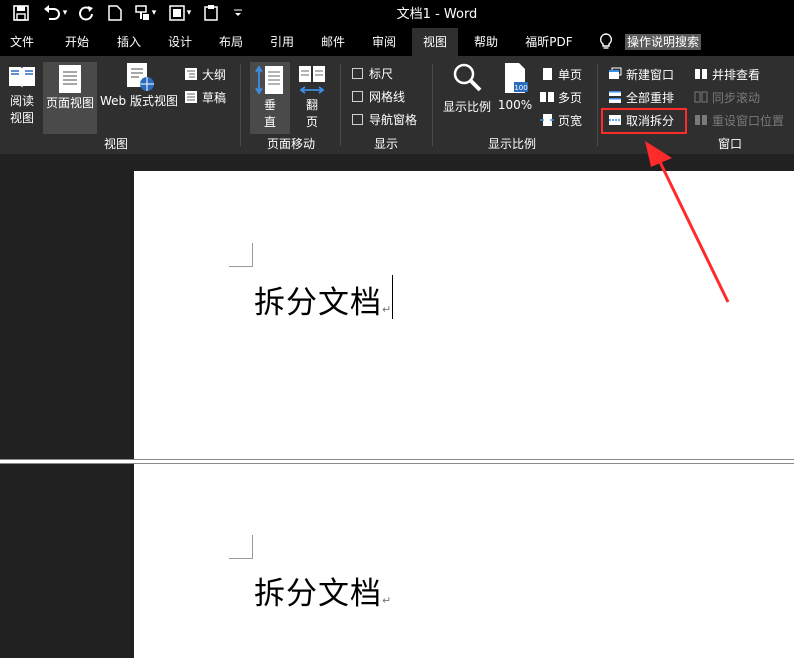  What do you see at coordinates (140, 77) in the screenshot?
I see `web-page-icon` at bounding box center [140, 77].